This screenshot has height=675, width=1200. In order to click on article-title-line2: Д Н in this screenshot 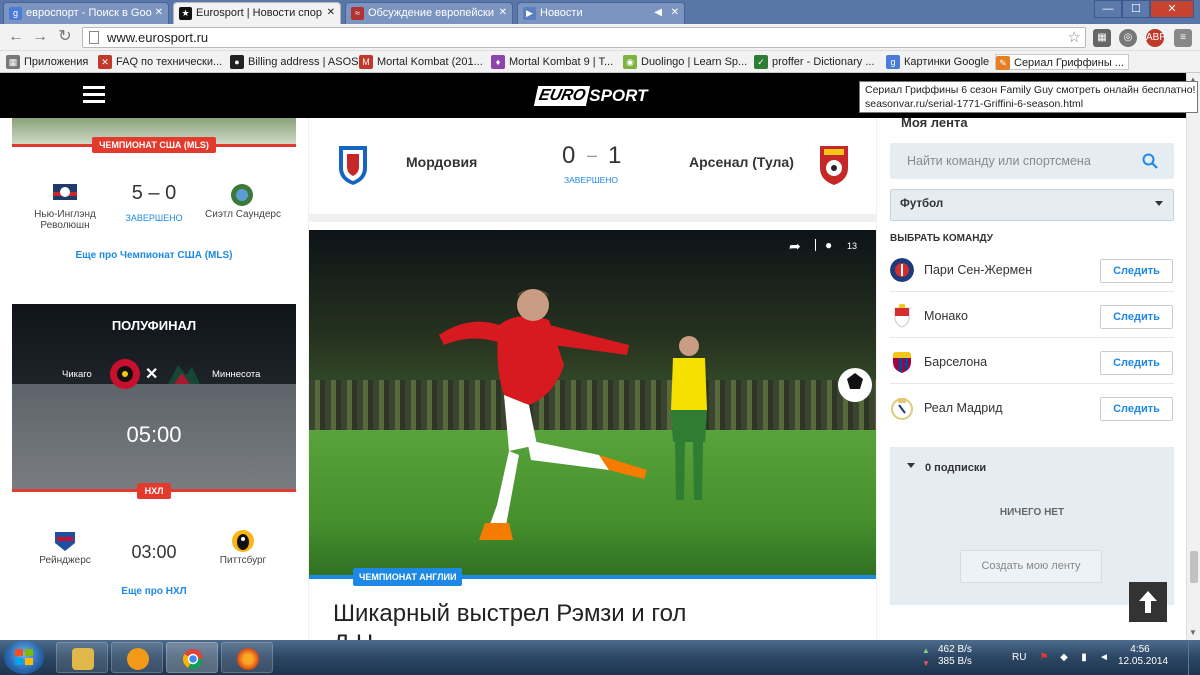, I will do `click(353, 635)`.